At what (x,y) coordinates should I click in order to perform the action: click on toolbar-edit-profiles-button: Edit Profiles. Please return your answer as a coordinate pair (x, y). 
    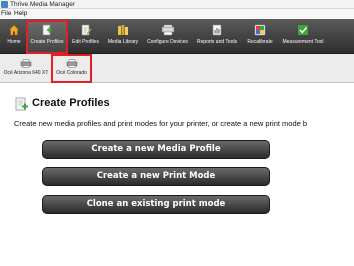
    Looking at the image, I should click on (85, 37).